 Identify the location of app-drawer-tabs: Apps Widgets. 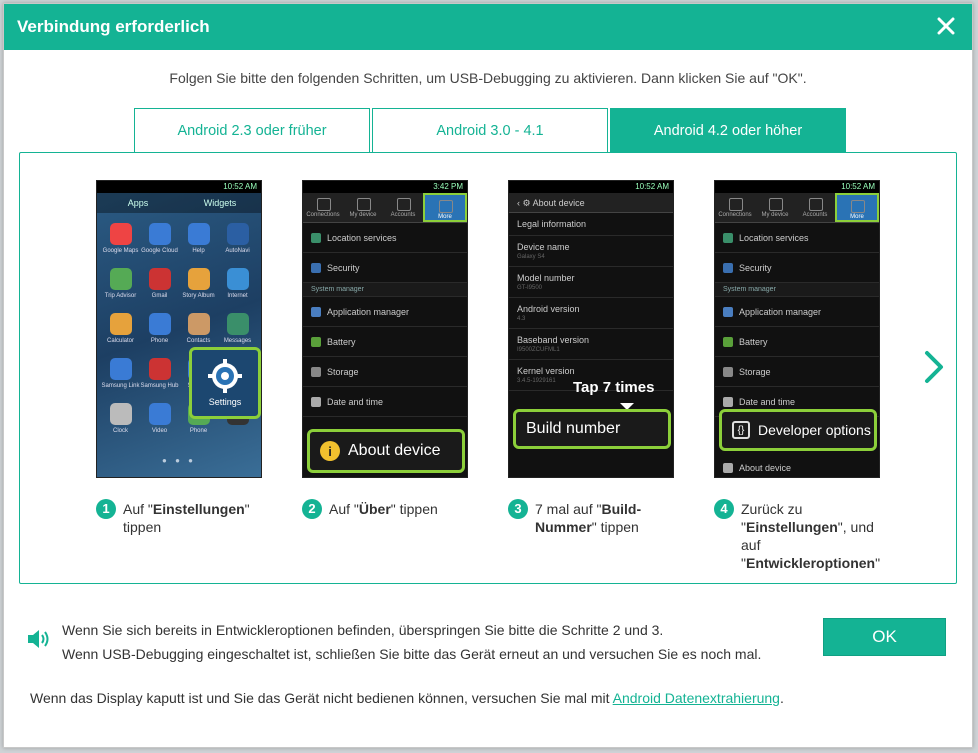
(179, 203).